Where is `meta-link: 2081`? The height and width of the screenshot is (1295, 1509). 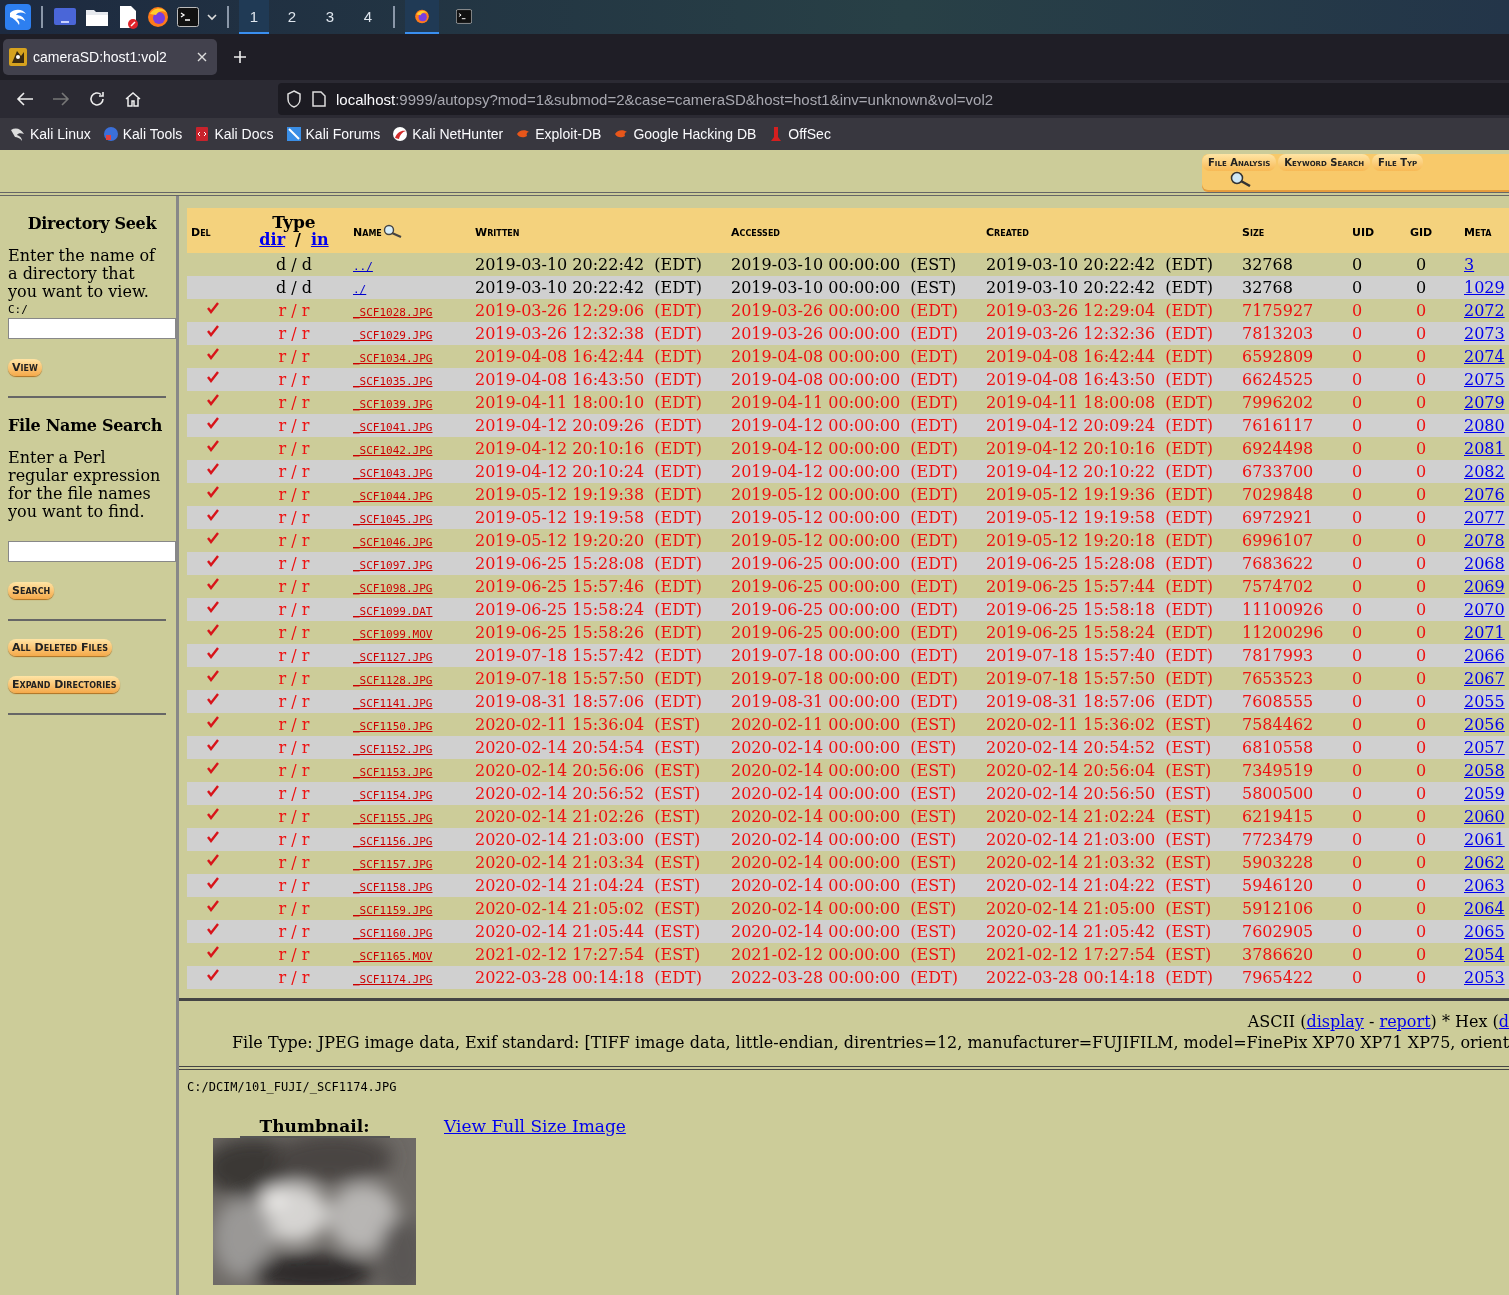 meta-link: 2081 is located at coordinates (1484, 448).